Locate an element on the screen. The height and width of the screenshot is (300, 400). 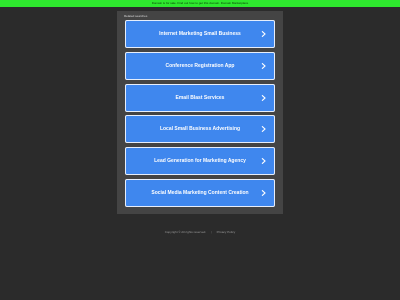
related-link: Lead Generation for Marketing Agency is located at coordinates (200, 161).